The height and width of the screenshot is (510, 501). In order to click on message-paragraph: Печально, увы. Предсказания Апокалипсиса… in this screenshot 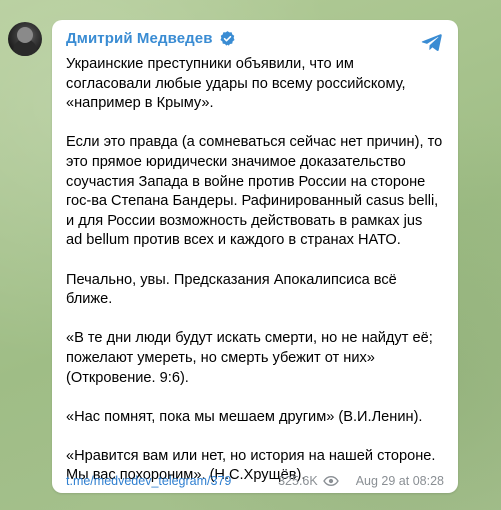, I will do `click(231, 289)`.